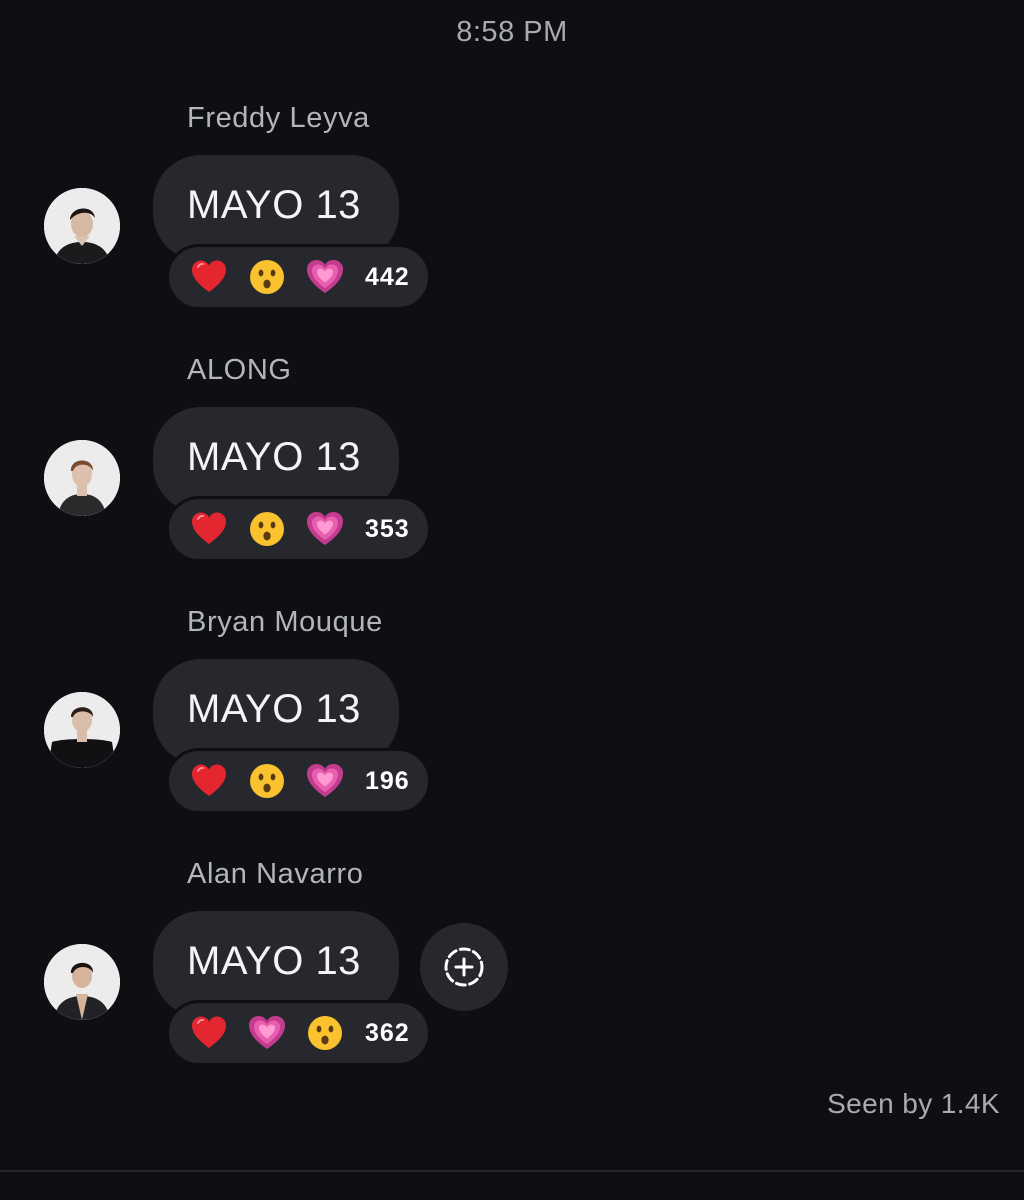 The image size is (1024, 1200). I want to click on red-heart-icon, so click(209, 1033).